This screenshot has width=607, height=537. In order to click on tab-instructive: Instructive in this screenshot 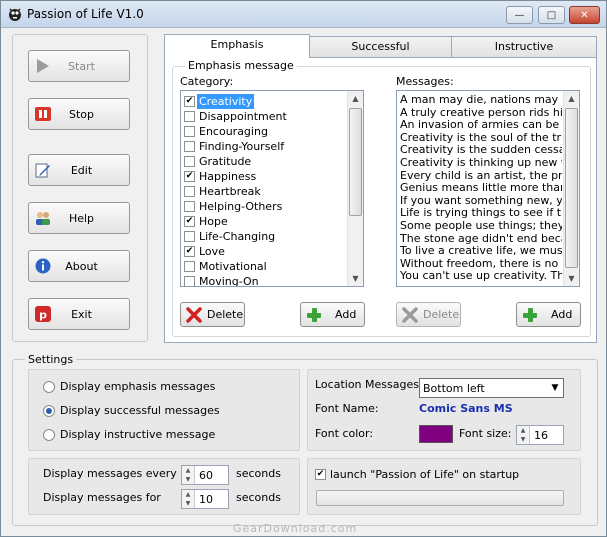, I will do `click(524, 46)`.